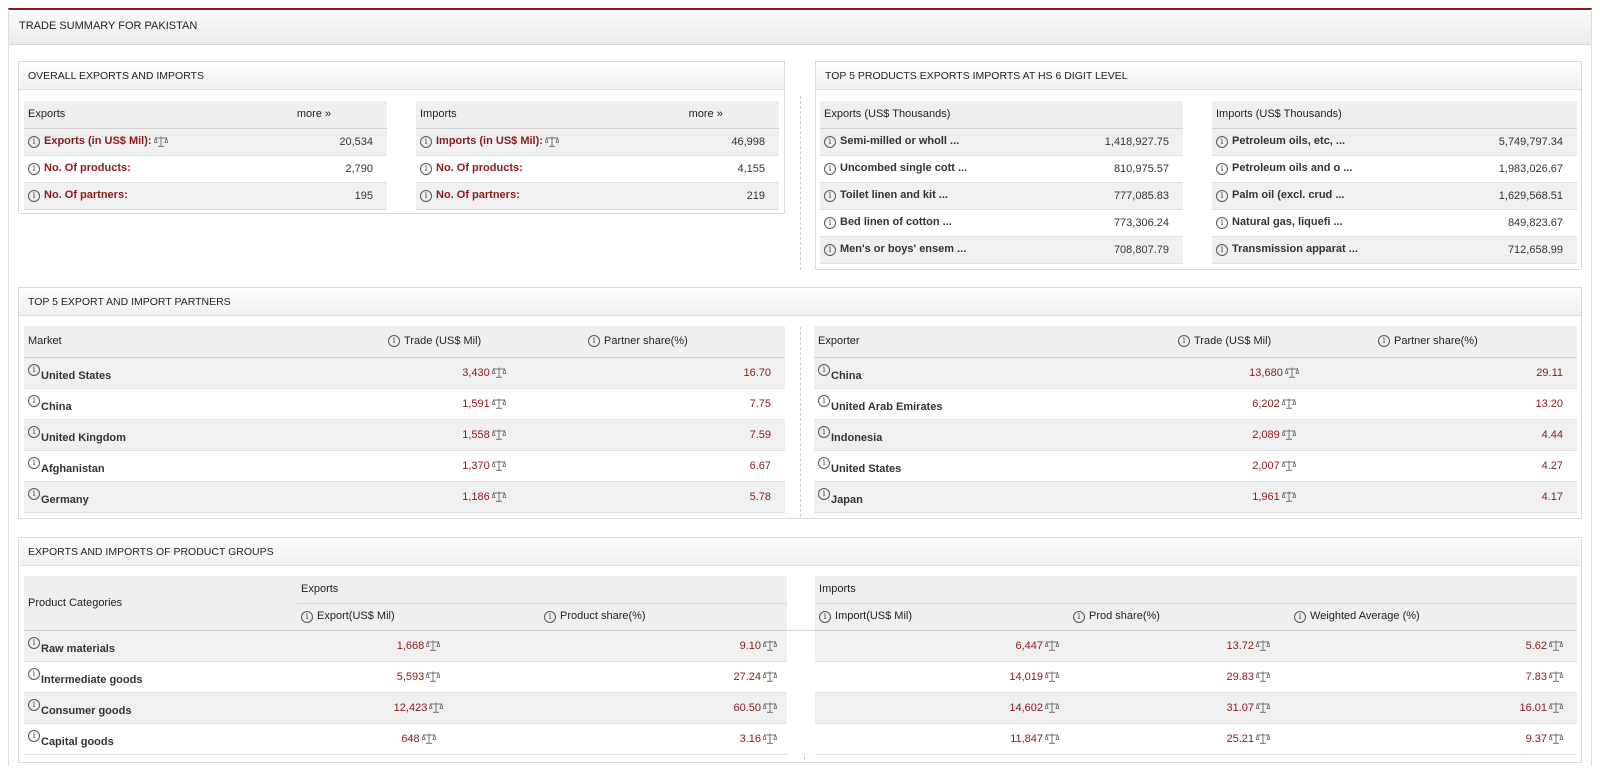  What do you see at coordinates (847, 497) in the screenshot?
I see `partner-name: Japan` at bounding box center [847, 497].